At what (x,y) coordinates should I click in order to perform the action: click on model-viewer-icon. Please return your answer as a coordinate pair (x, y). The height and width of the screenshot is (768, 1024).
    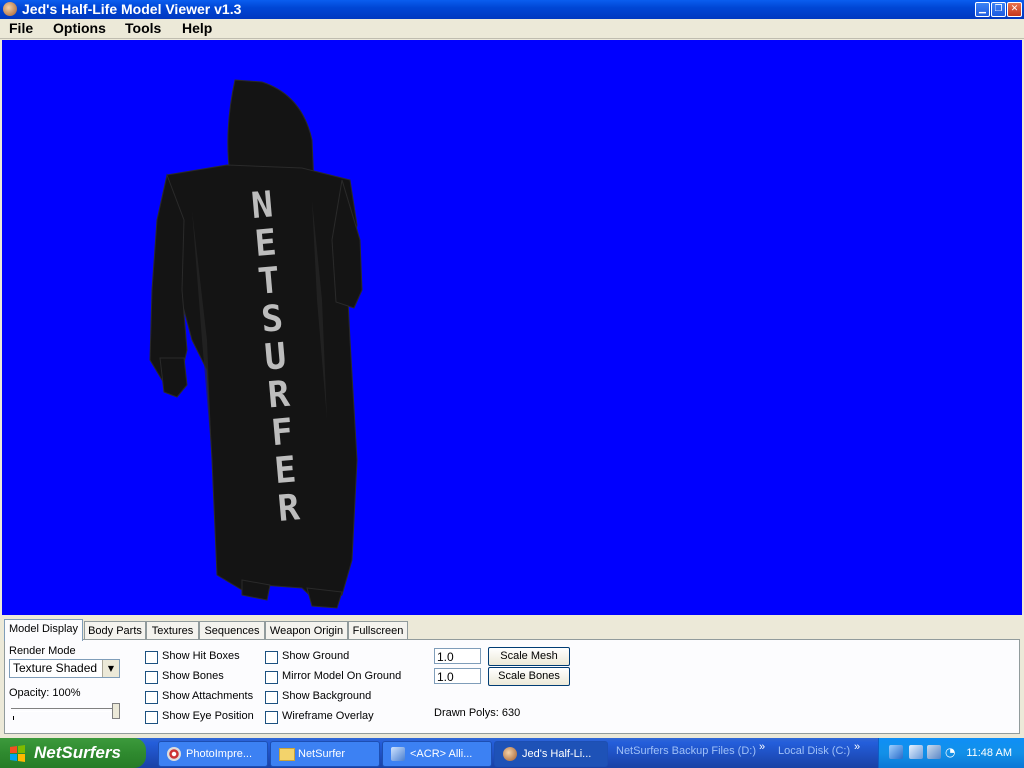
    Looking at the image, I should click on (510, 754).